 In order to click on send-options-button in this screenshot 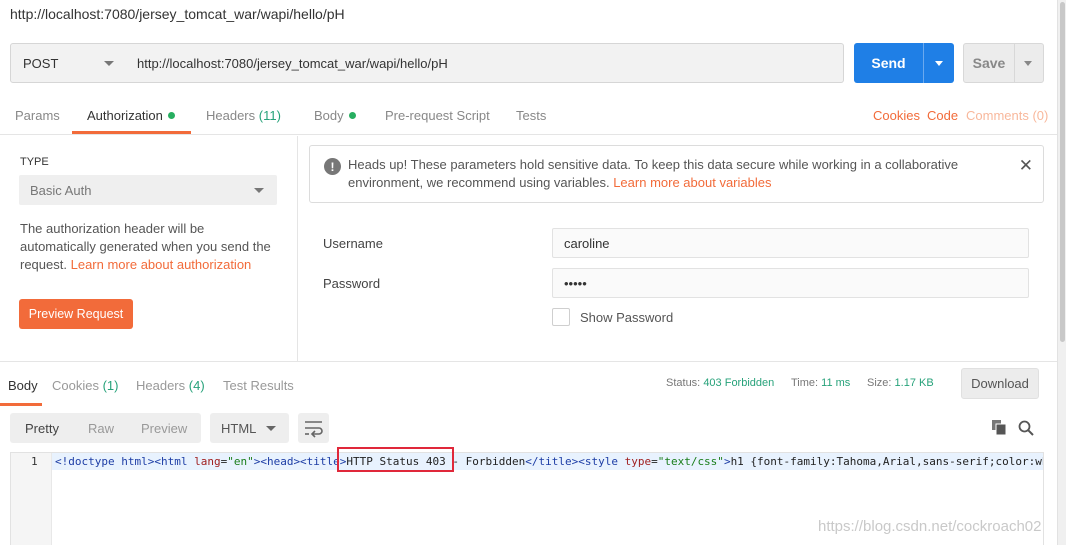, I will do `click(939, 63)`.